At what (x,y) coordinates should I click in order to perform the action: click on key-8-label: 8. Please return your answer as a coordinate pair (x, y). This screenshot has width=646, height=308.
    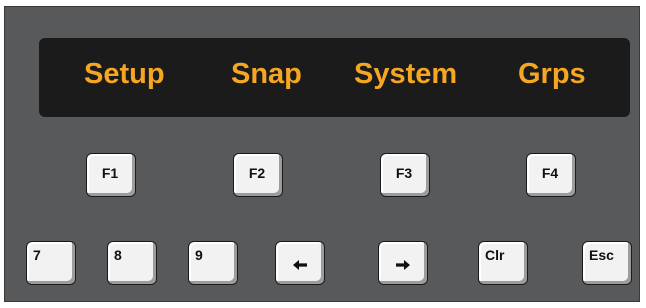
    Looking at the image, I should click on (118, 255).